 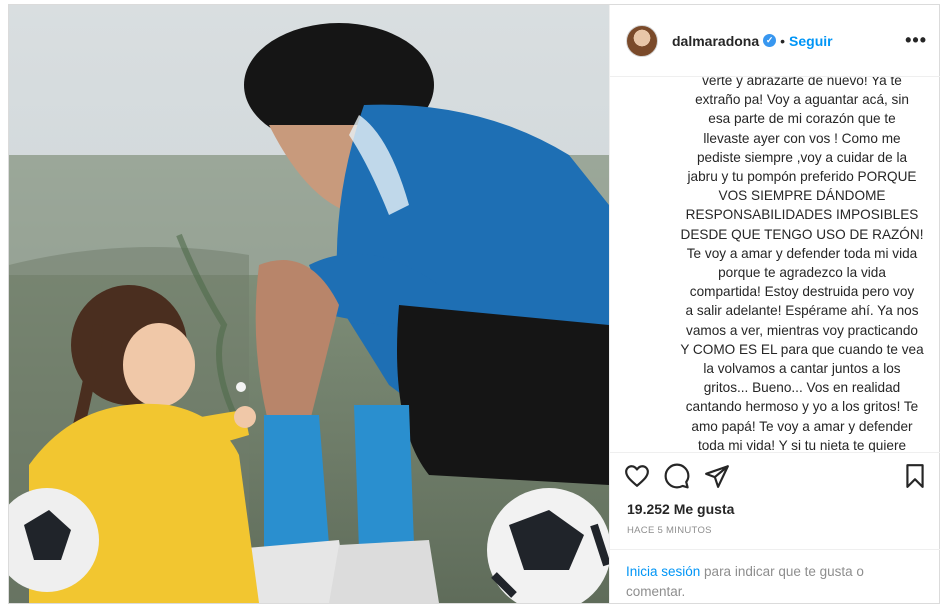 What do you see at coordinates (915, 476) in the screenshot?
I see `bookmark-icon` at bounding box center [915, 476].